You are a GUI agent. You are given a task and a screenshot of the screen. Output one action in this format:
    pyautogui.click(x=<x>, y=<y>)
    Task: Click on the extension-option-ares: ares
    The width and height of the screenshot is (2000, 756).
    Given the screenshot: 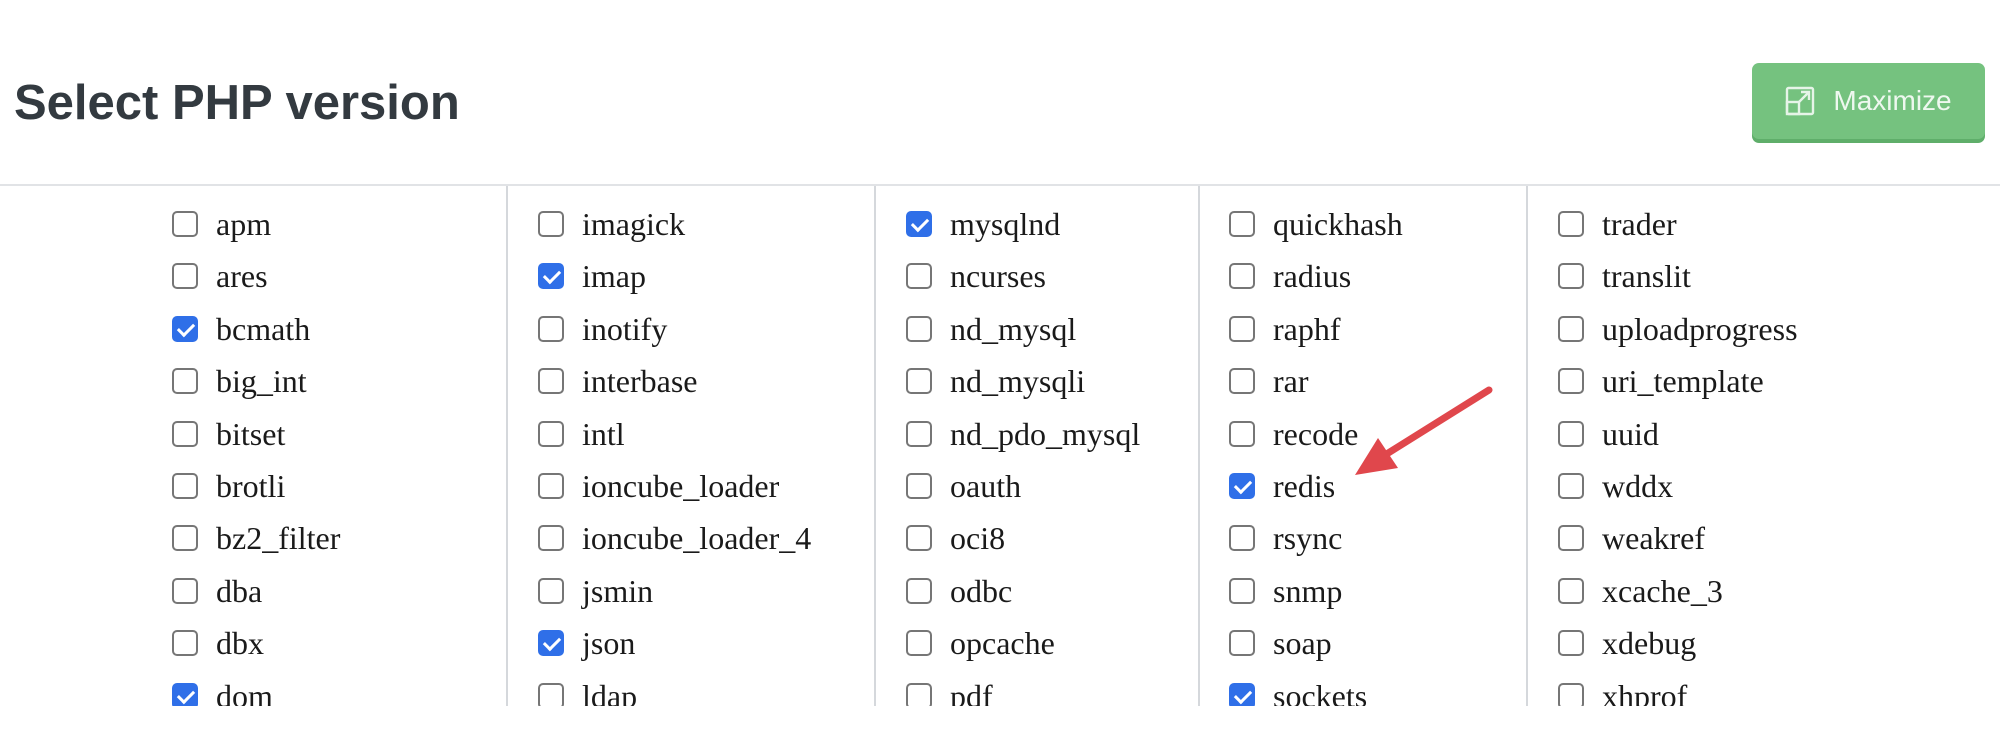 What is the action you would take?
    pyautogui.click(x=220, y=276)
    